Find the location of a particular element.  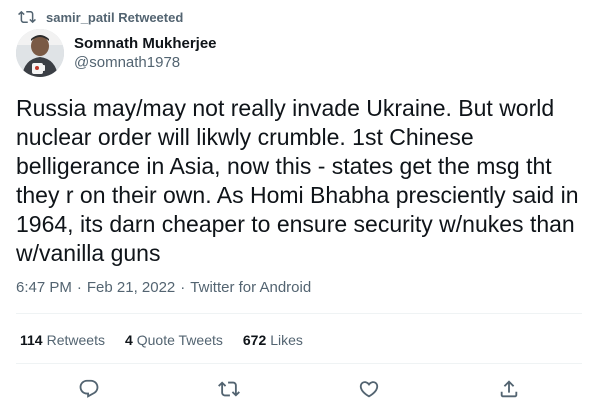

share-button is located at coordinates (509, 389).